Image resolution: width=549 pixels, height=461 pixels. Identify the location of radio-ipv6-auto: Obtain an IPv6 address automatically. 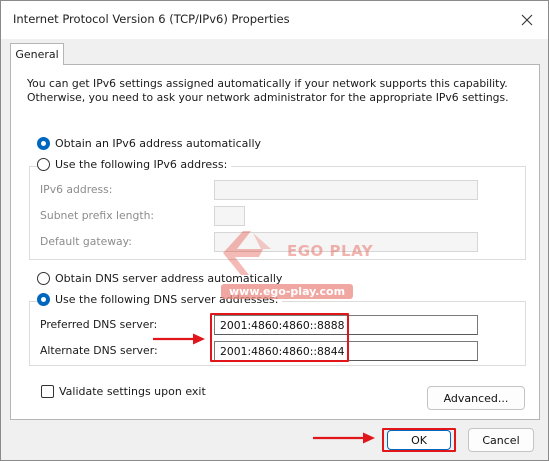
(151, 143).